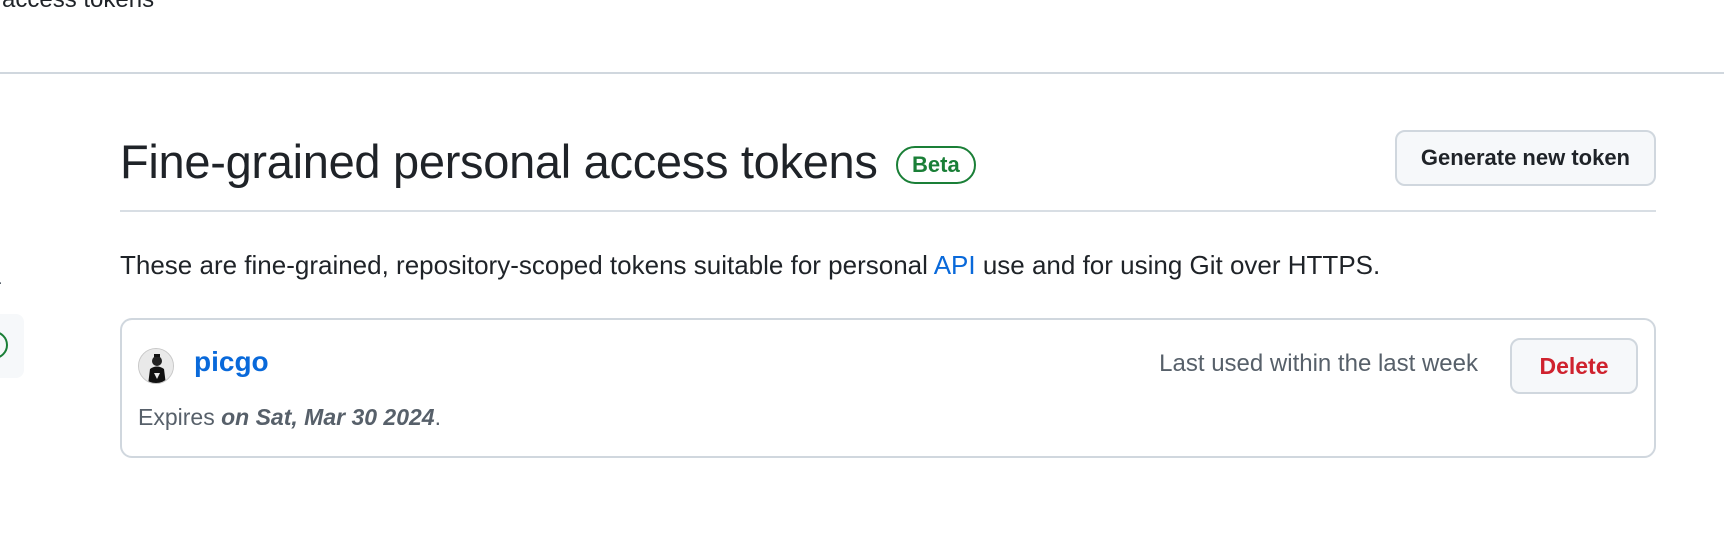  I want to click on delete-token-button: Delete, so click(1574, 366).